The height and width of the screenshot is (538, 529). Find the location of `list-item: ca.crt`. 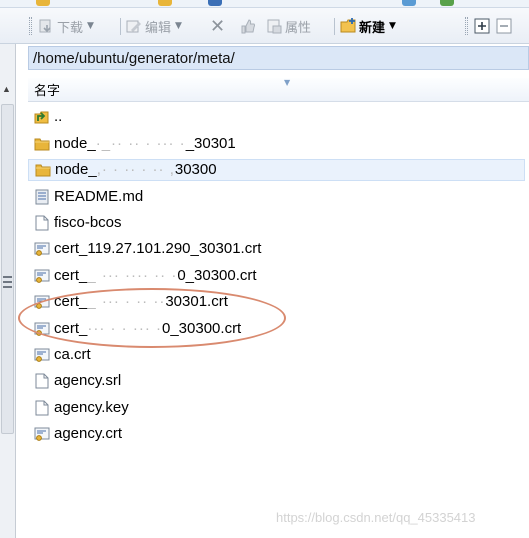

list-item: ca.crt is located at coordinates (278, 355).